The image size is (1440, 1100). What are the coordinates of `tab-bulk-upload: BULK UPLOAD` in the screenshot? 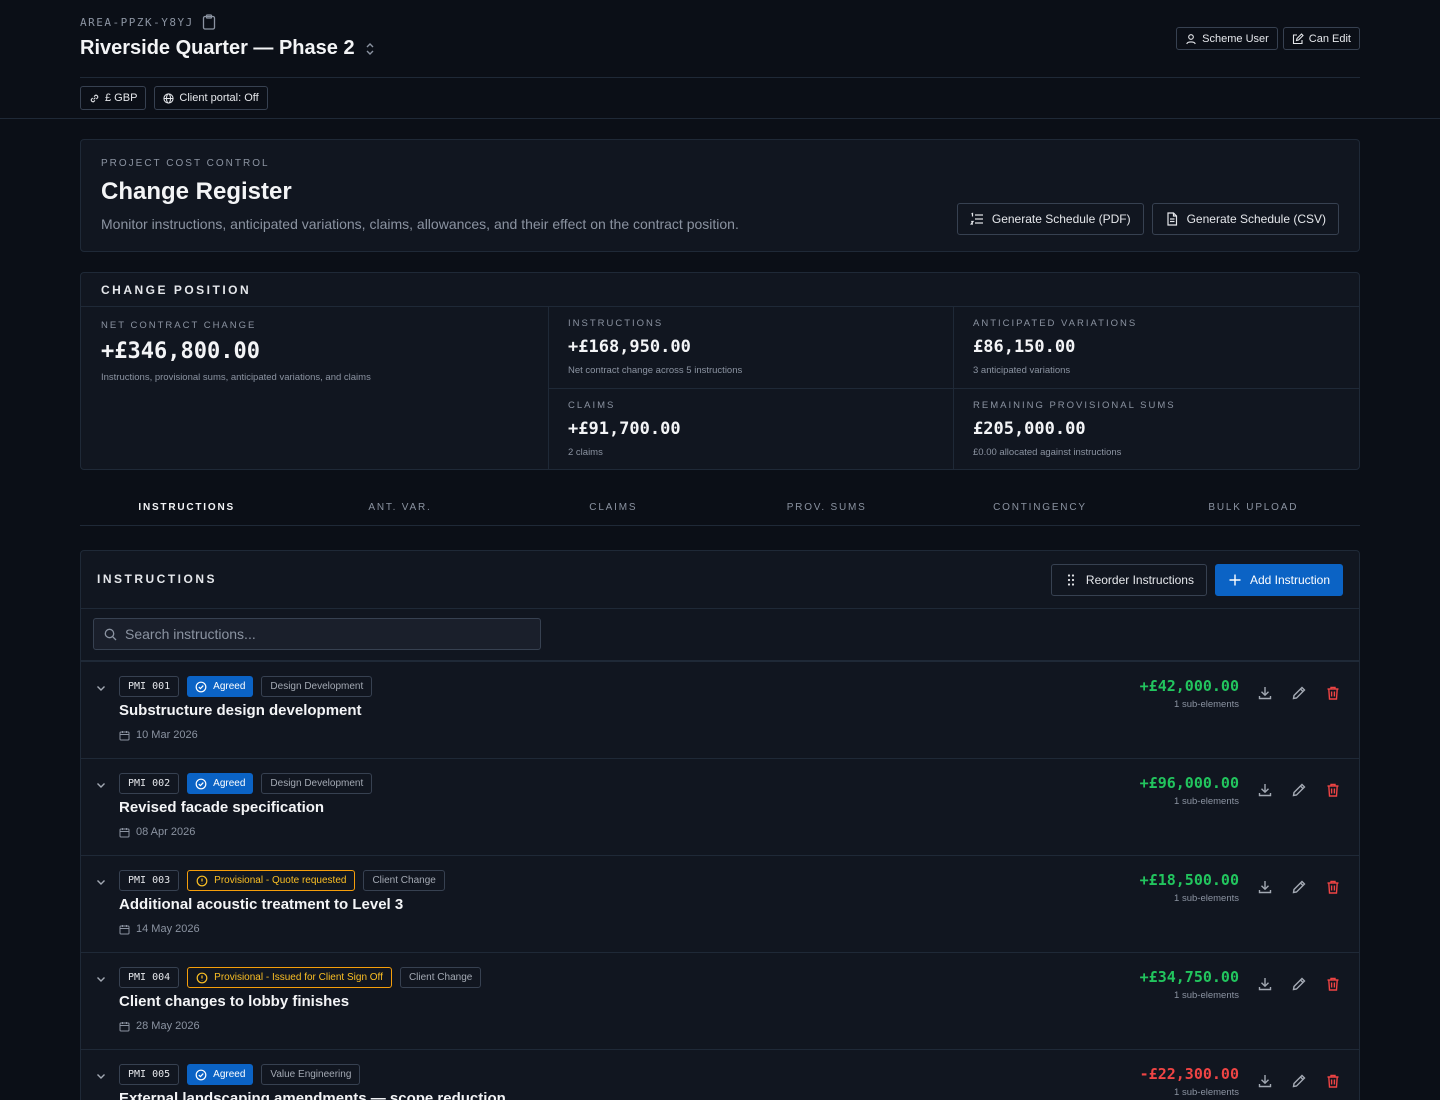 It's located at (1253, 507).